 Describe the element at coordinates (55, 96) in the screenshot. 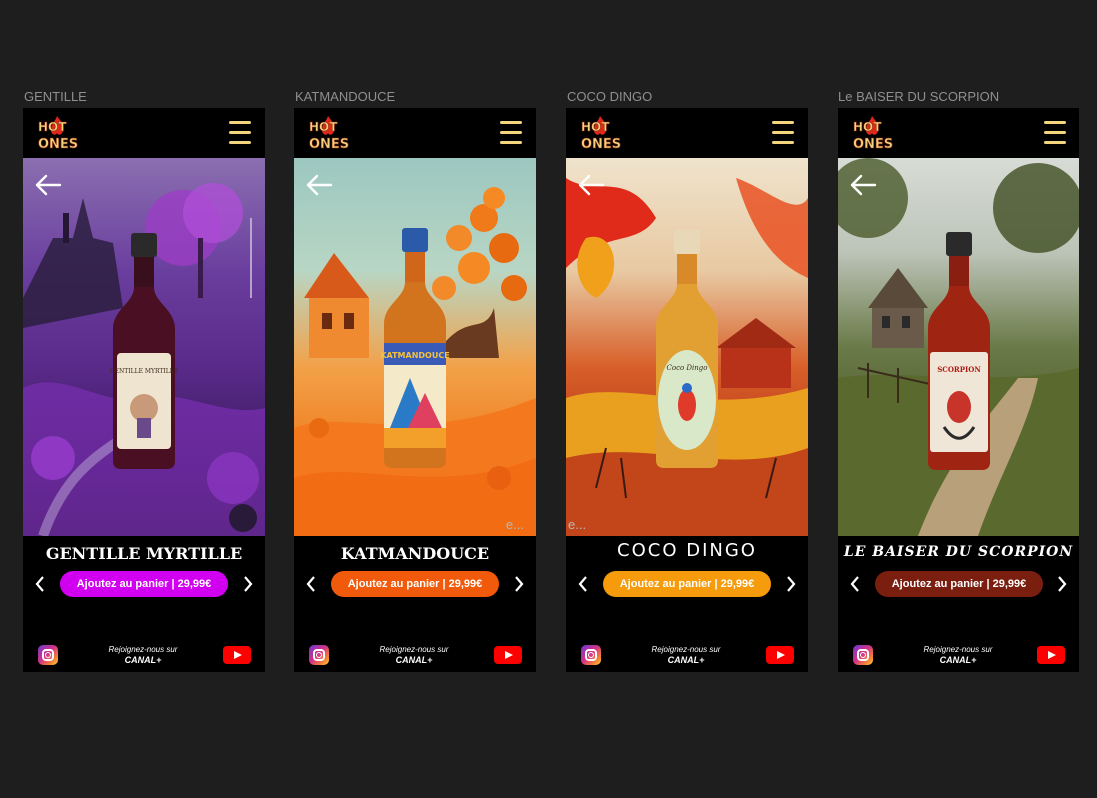

I see `frame-label-gentille: GENTILLE` at that location.